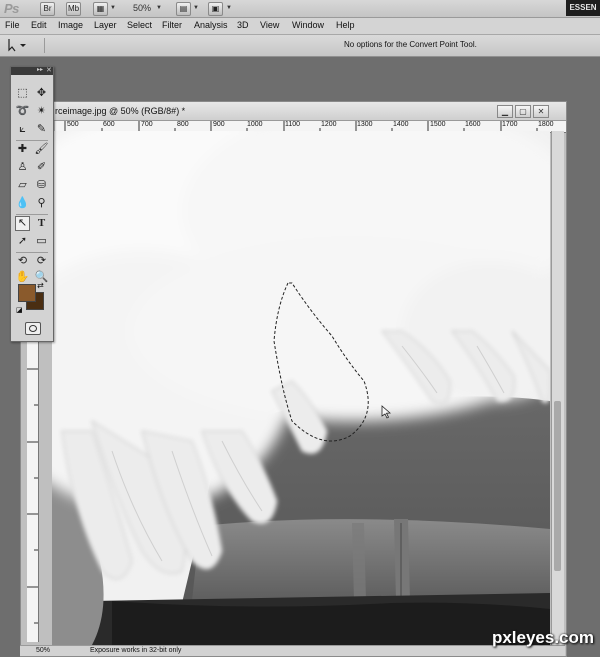  I want to click on clone-stamp-tool-button: ♙, so click(22, 167).